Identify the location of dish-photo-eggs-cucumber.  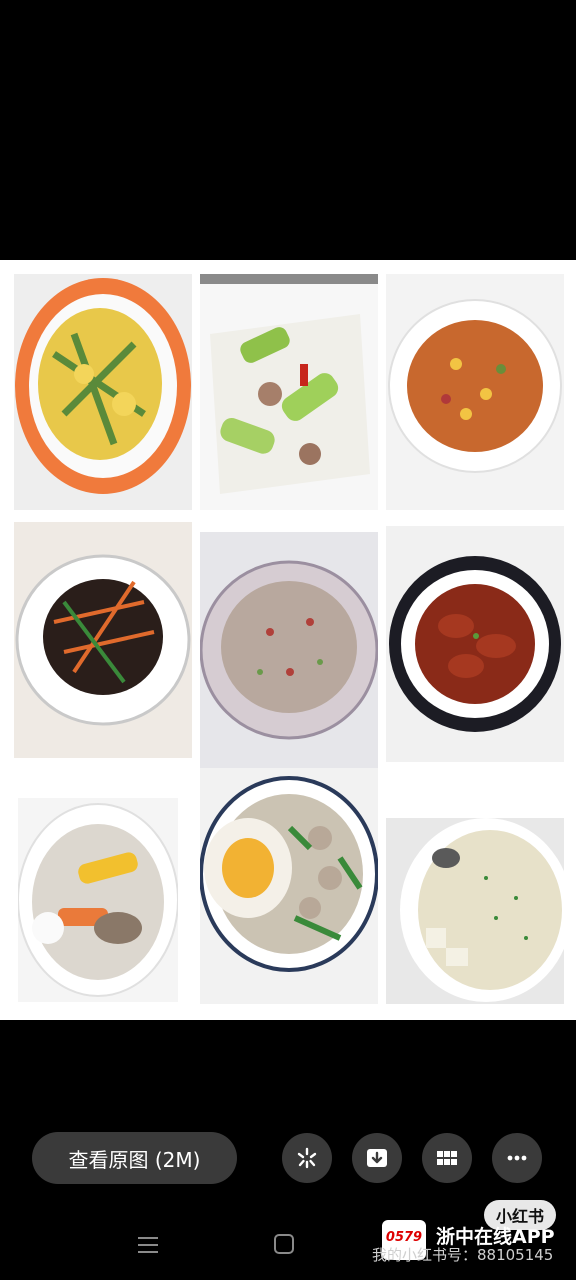
(103, 392).